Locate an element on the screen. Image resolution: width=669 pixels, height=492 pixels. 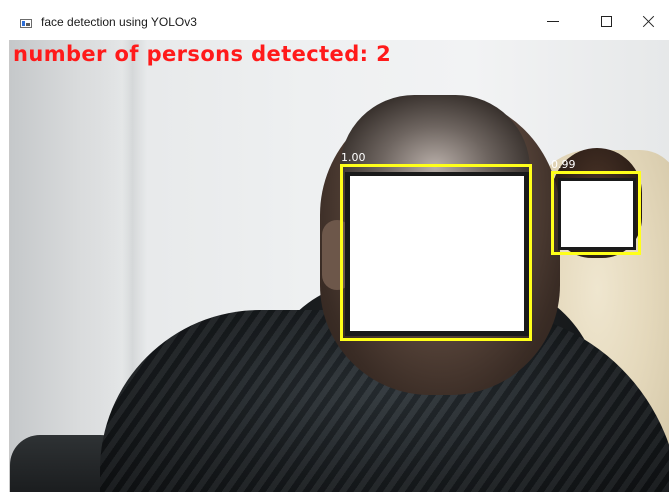
maximize-button is located at coordinates (606, 20).